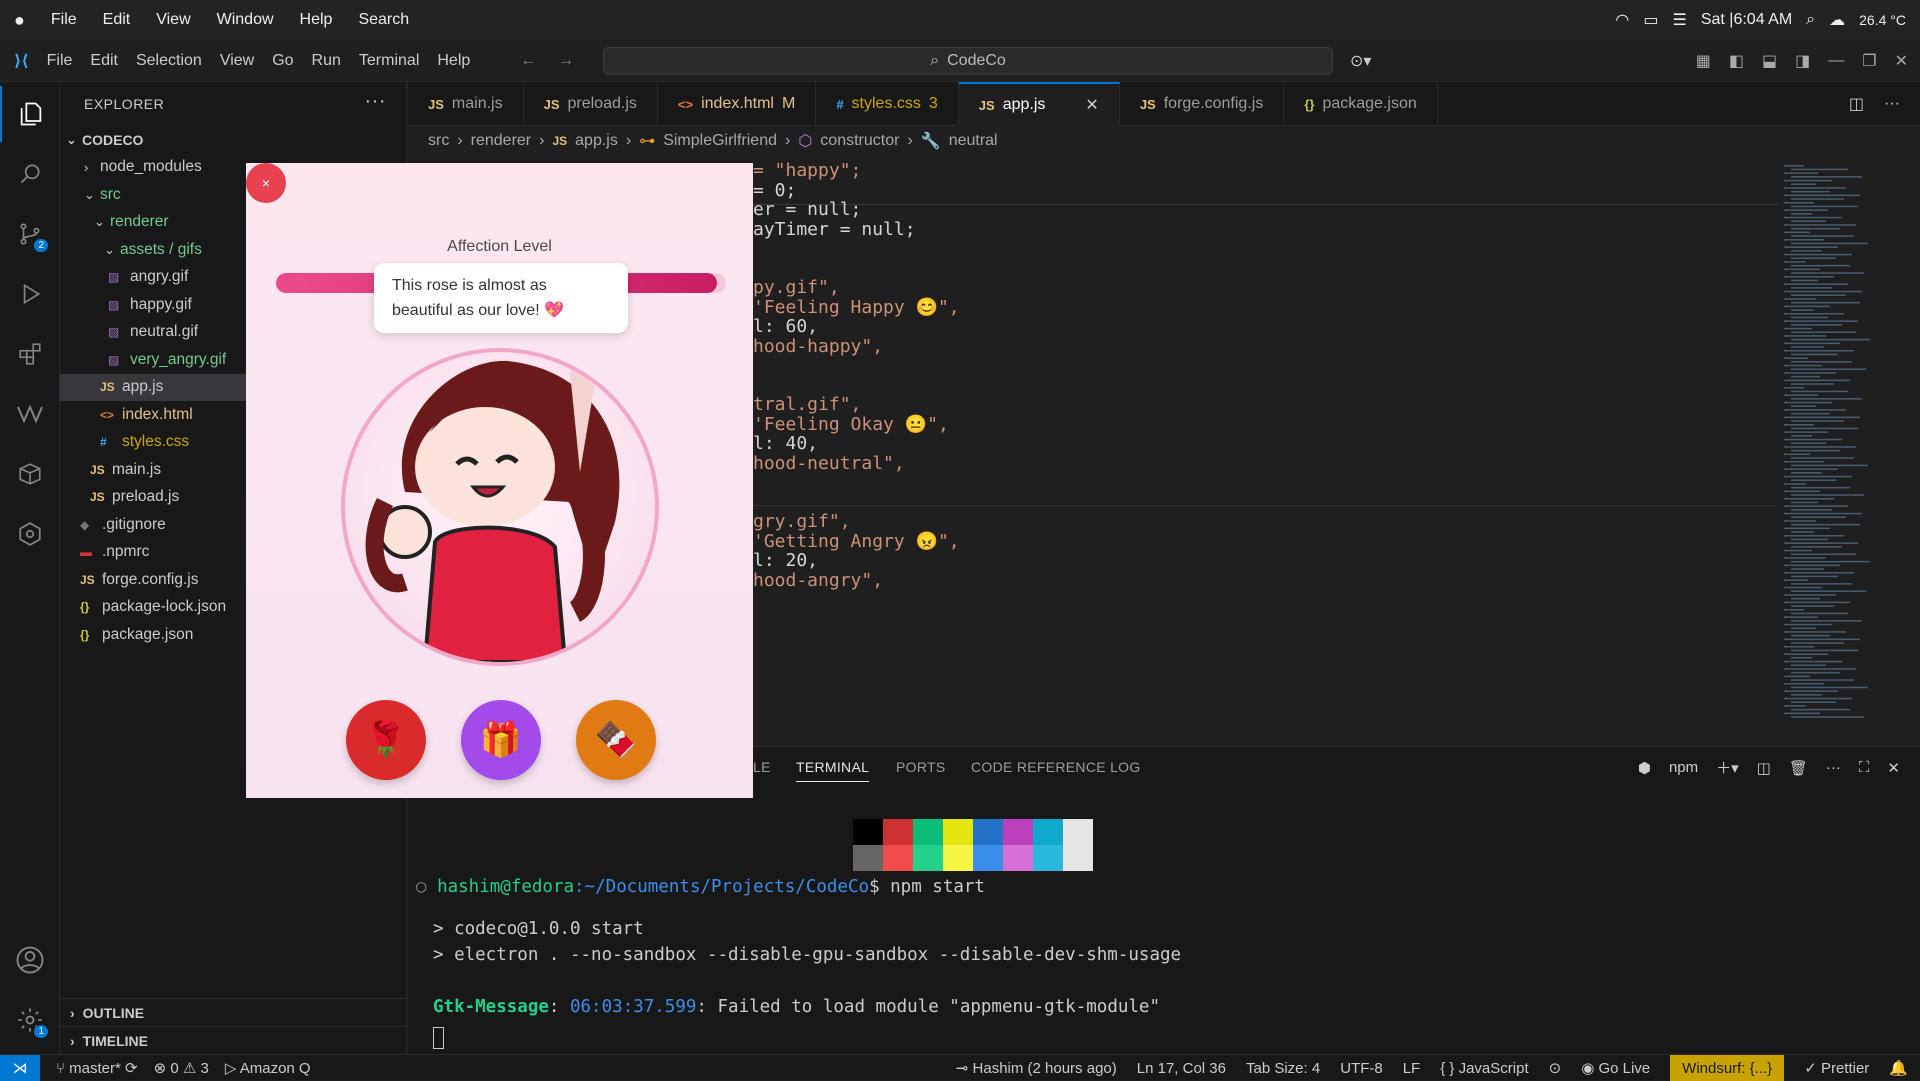  I want to click on maximize-icon: ❐, so click(1869, 61).